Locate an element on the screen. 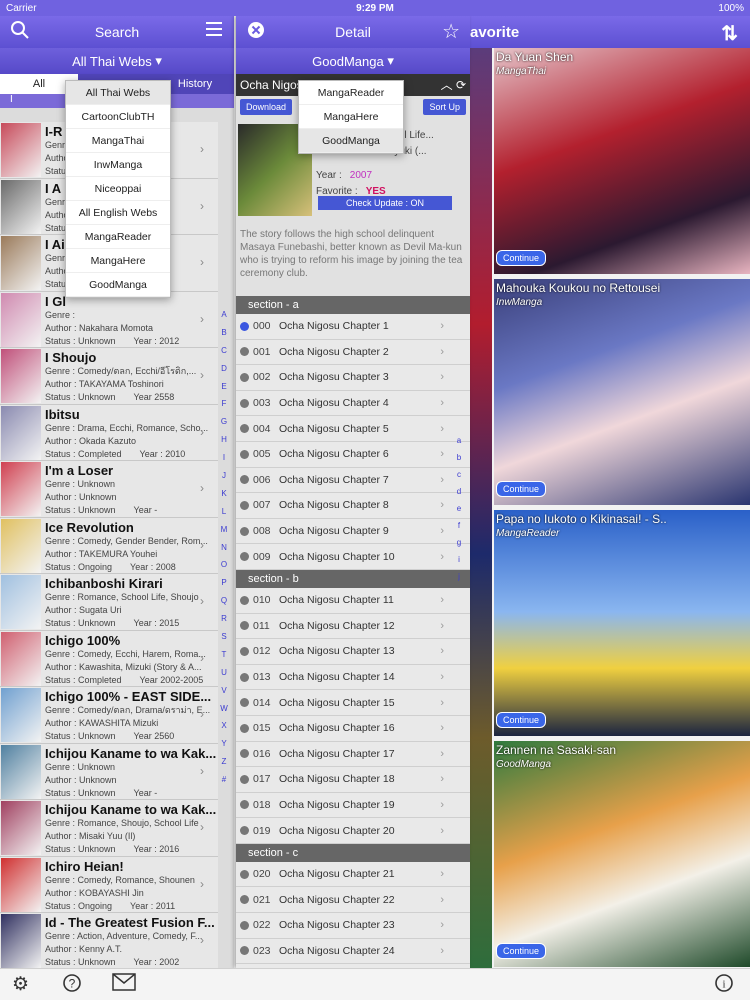 The image size is (750, 1000). index-letter: # is located at coordinates (224, 784).